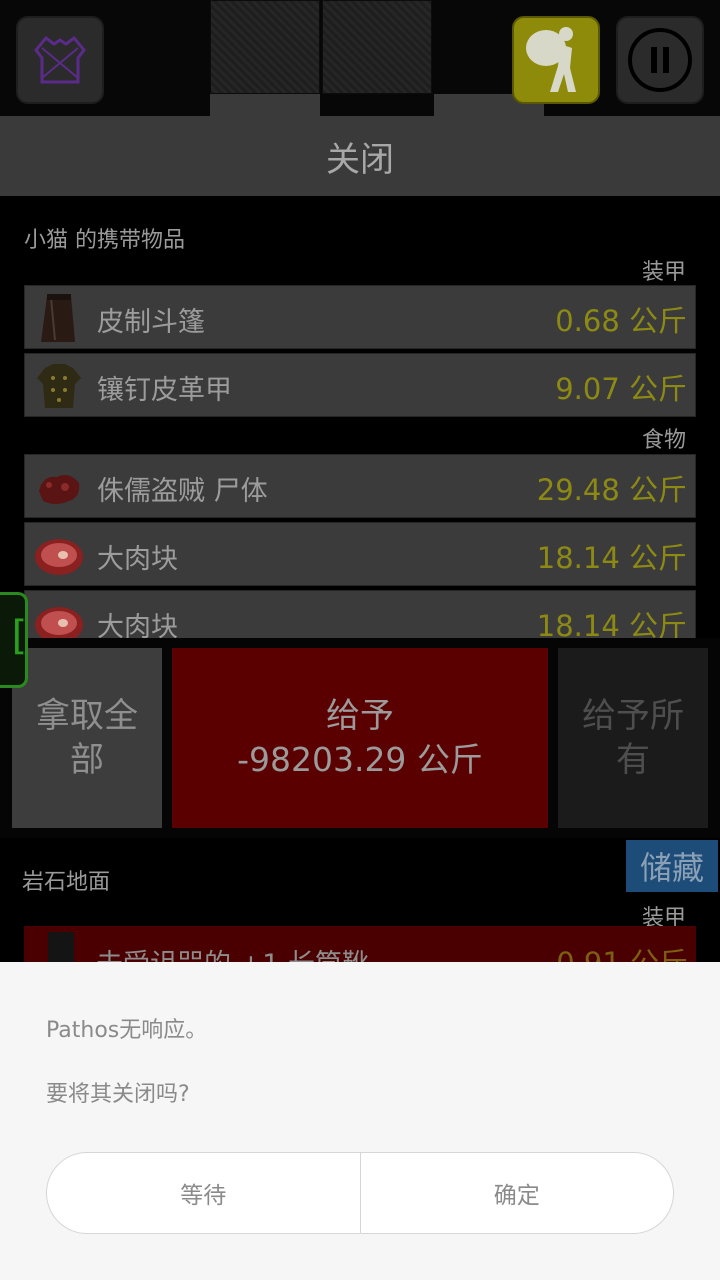 The image size is (720, 1280). I want to click on take-all-button: 拿取全部, so click(87, 738).